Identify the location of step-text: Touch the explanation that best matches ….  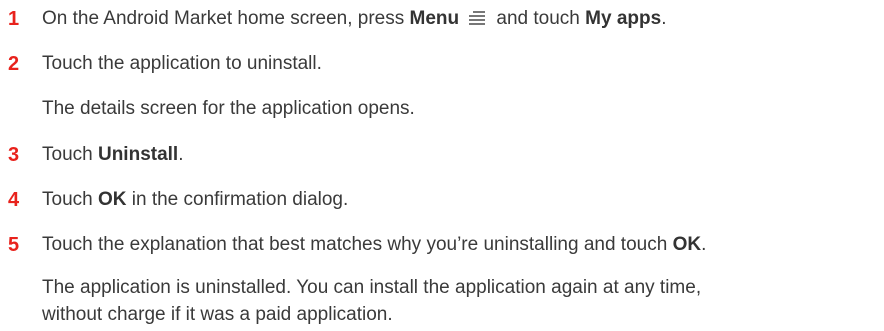
(374, 245).